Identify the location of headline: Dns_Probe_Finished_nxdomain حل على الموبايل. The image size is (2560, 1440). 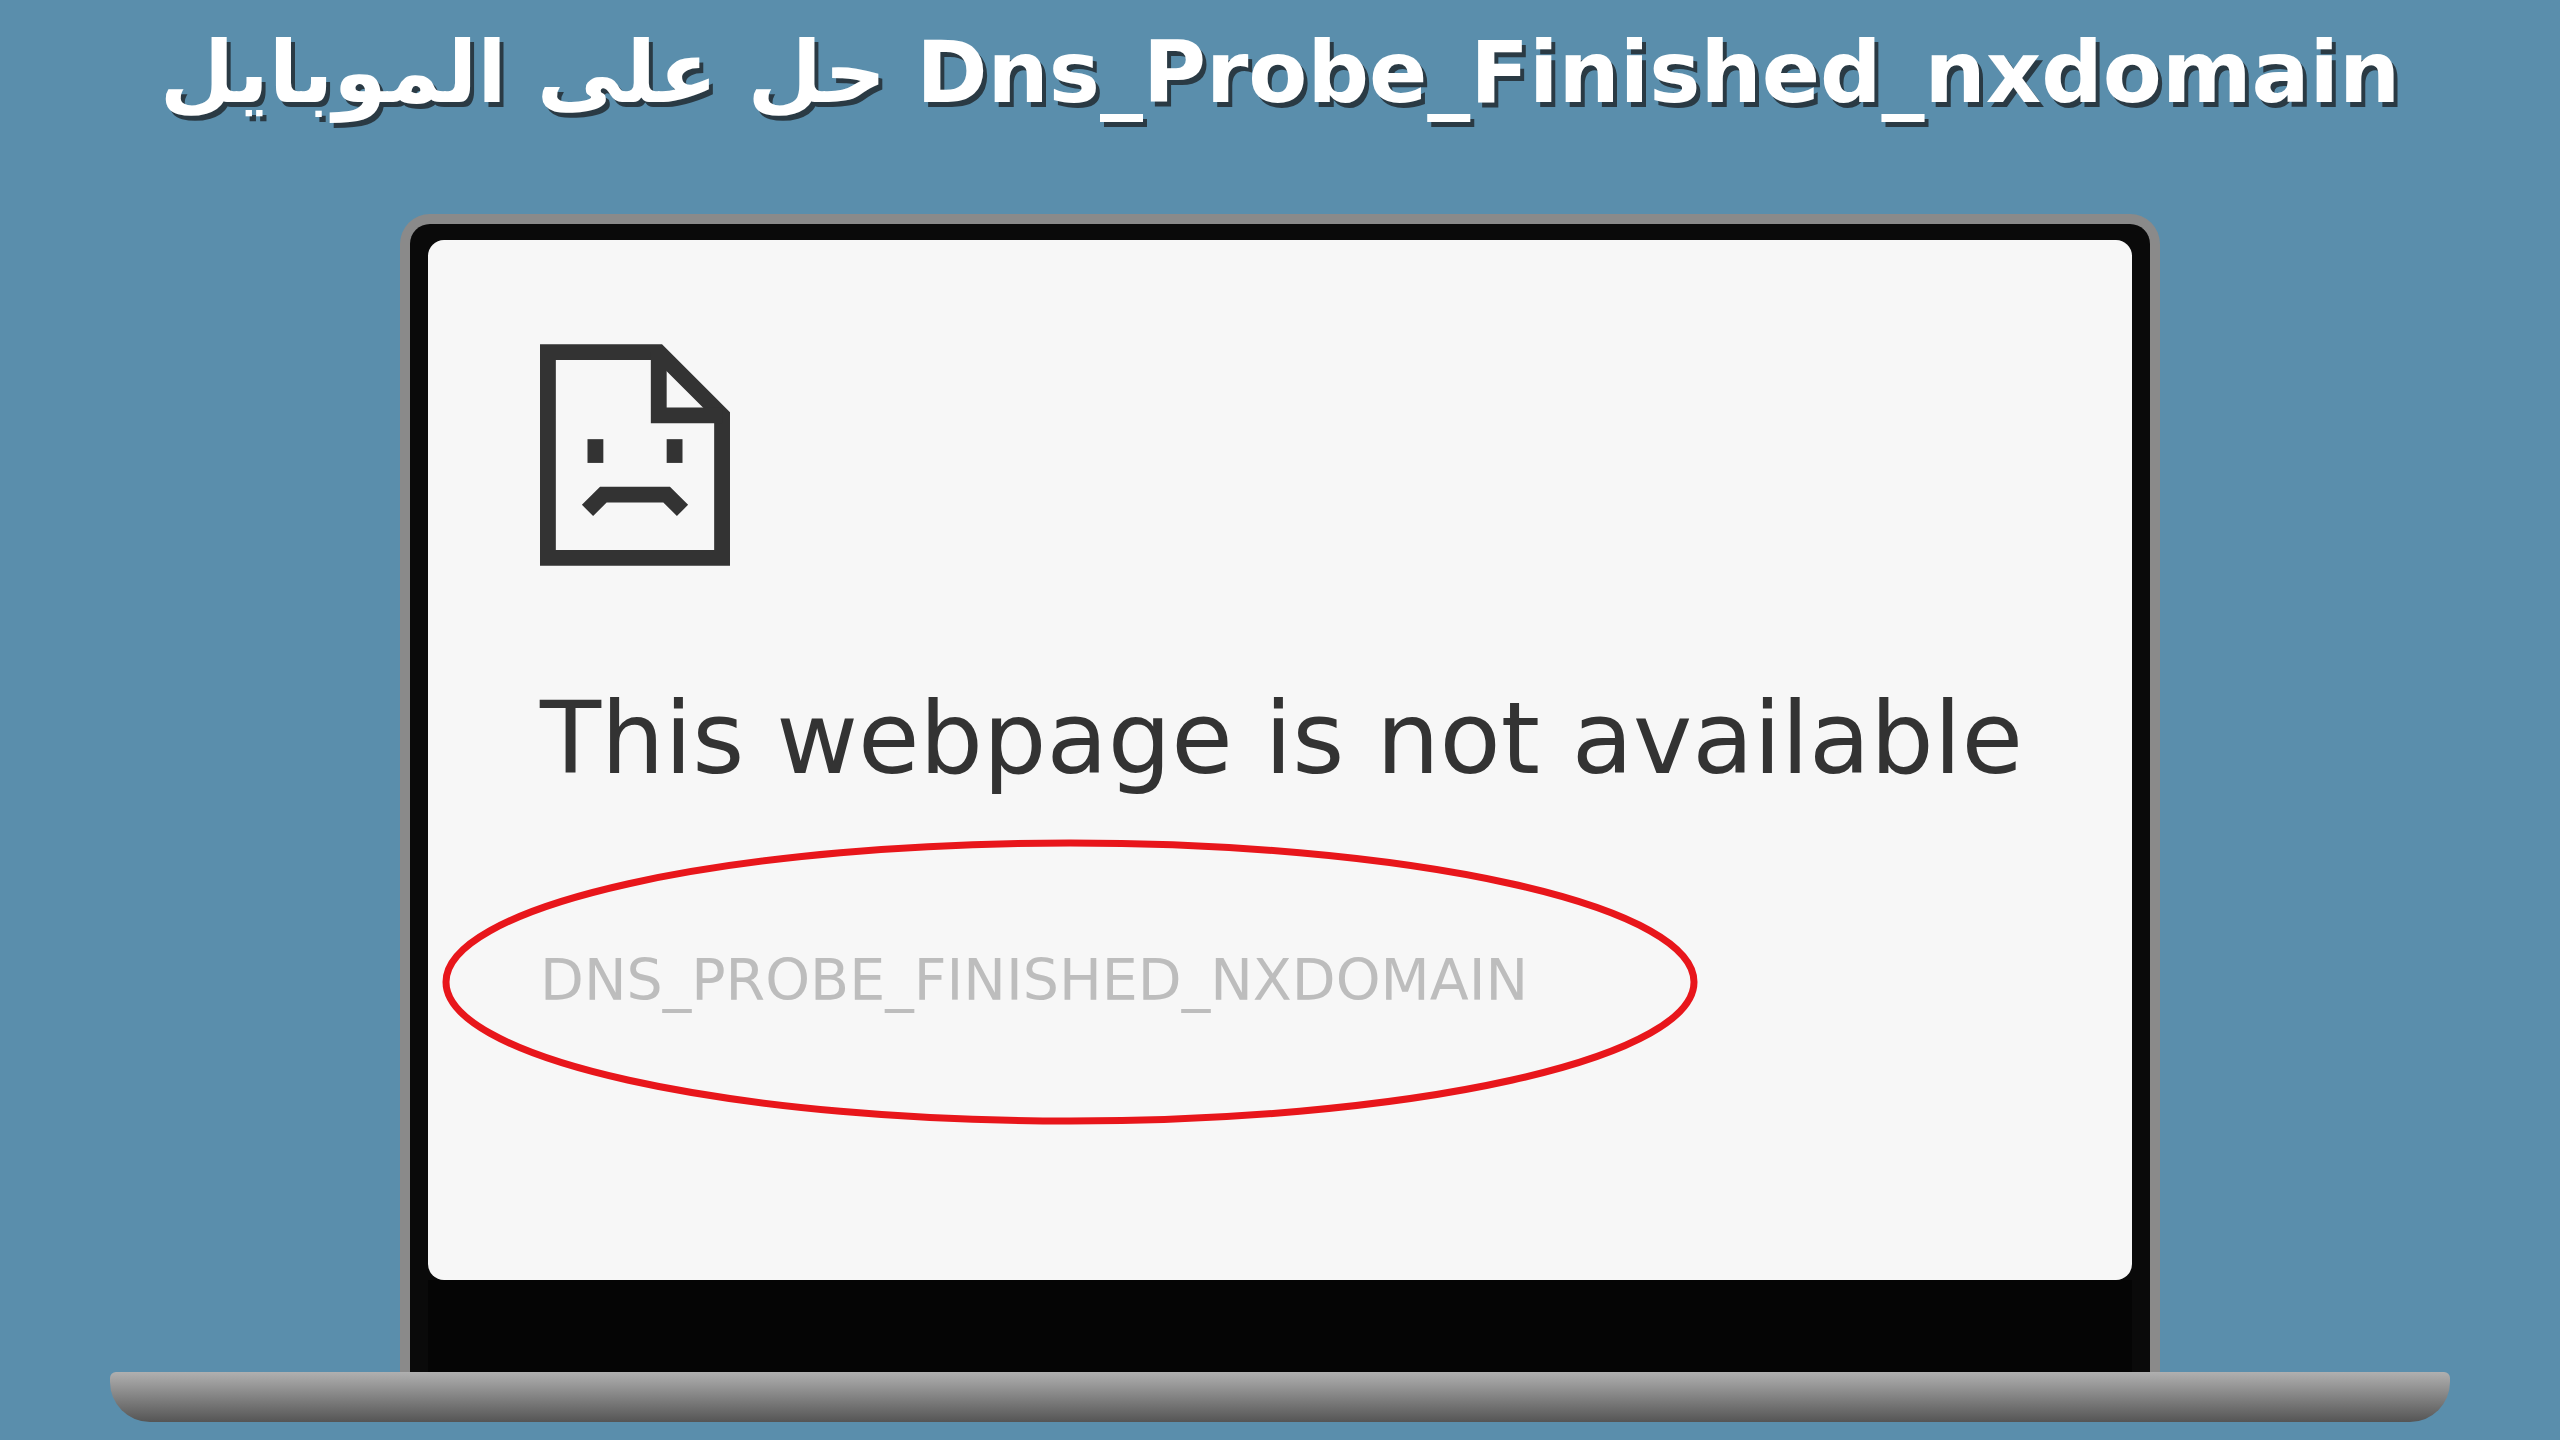
(1280, 73).